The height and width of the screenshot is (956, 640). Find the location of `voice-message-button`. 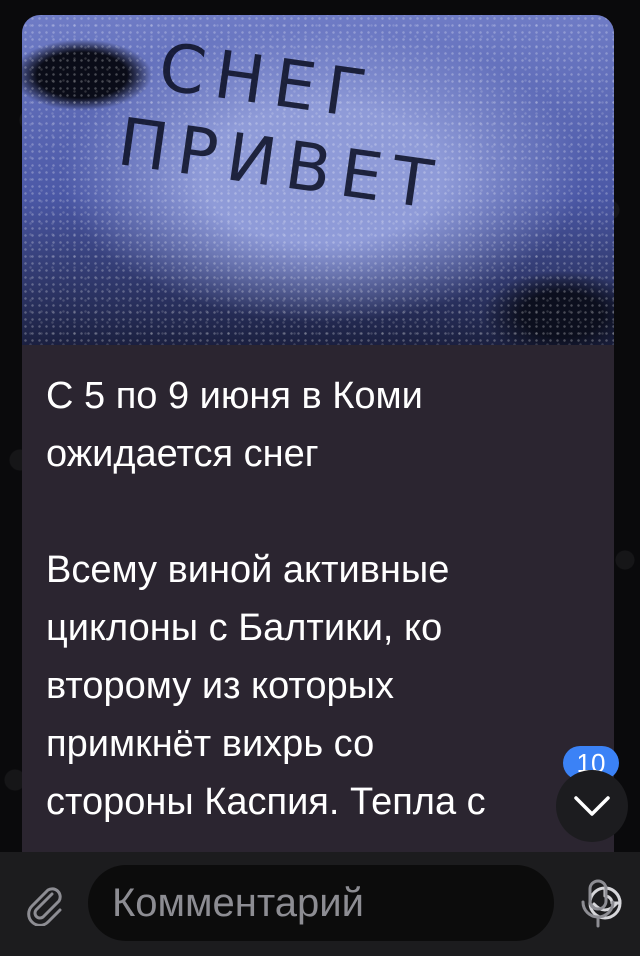

voice-message-button is located at coordinates (598, 904).